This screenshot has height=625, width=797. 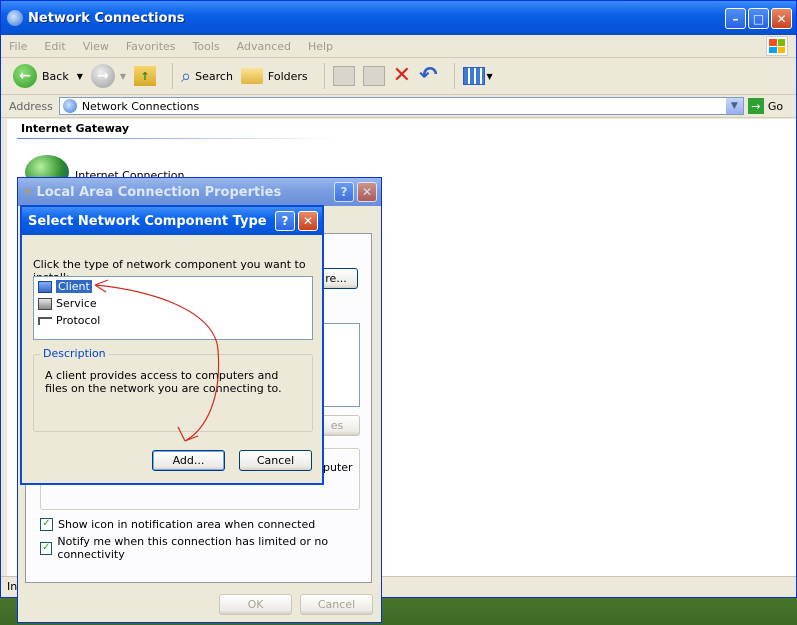 I want to click on folders-button: Folders, so click(x=274, y=76).